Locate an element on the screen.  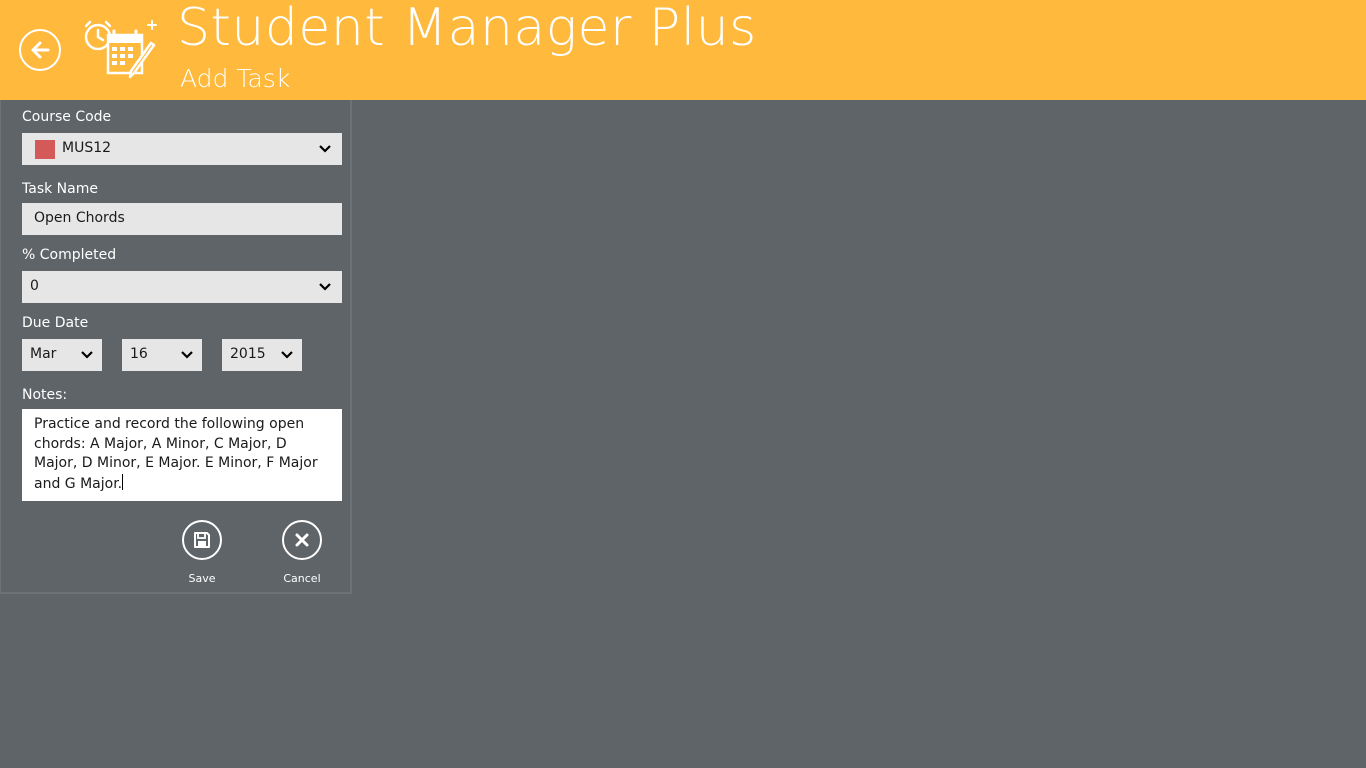
course-code-label: Course Code is located at coordinates (67, 117).